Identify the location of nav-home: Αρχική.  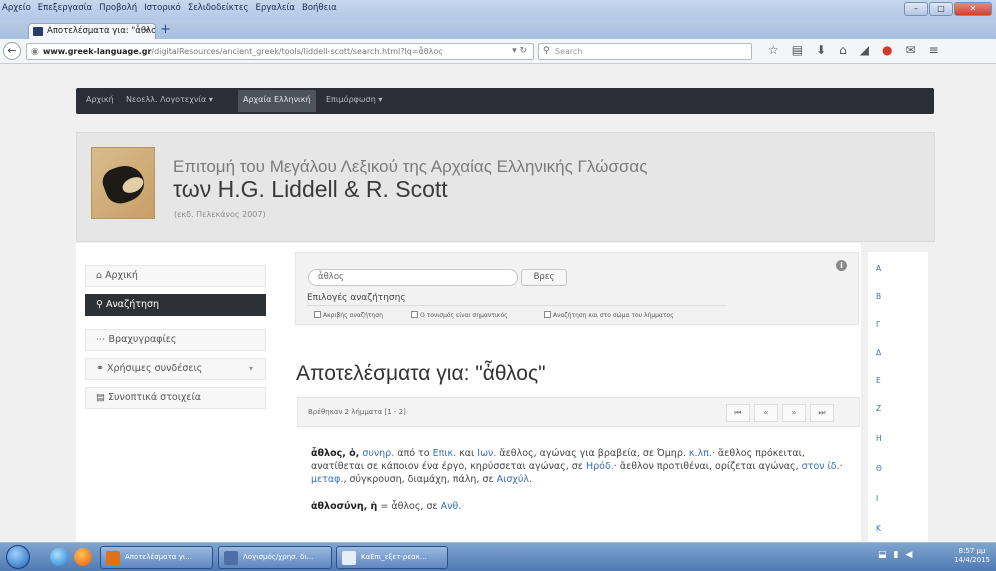
(100, 99).